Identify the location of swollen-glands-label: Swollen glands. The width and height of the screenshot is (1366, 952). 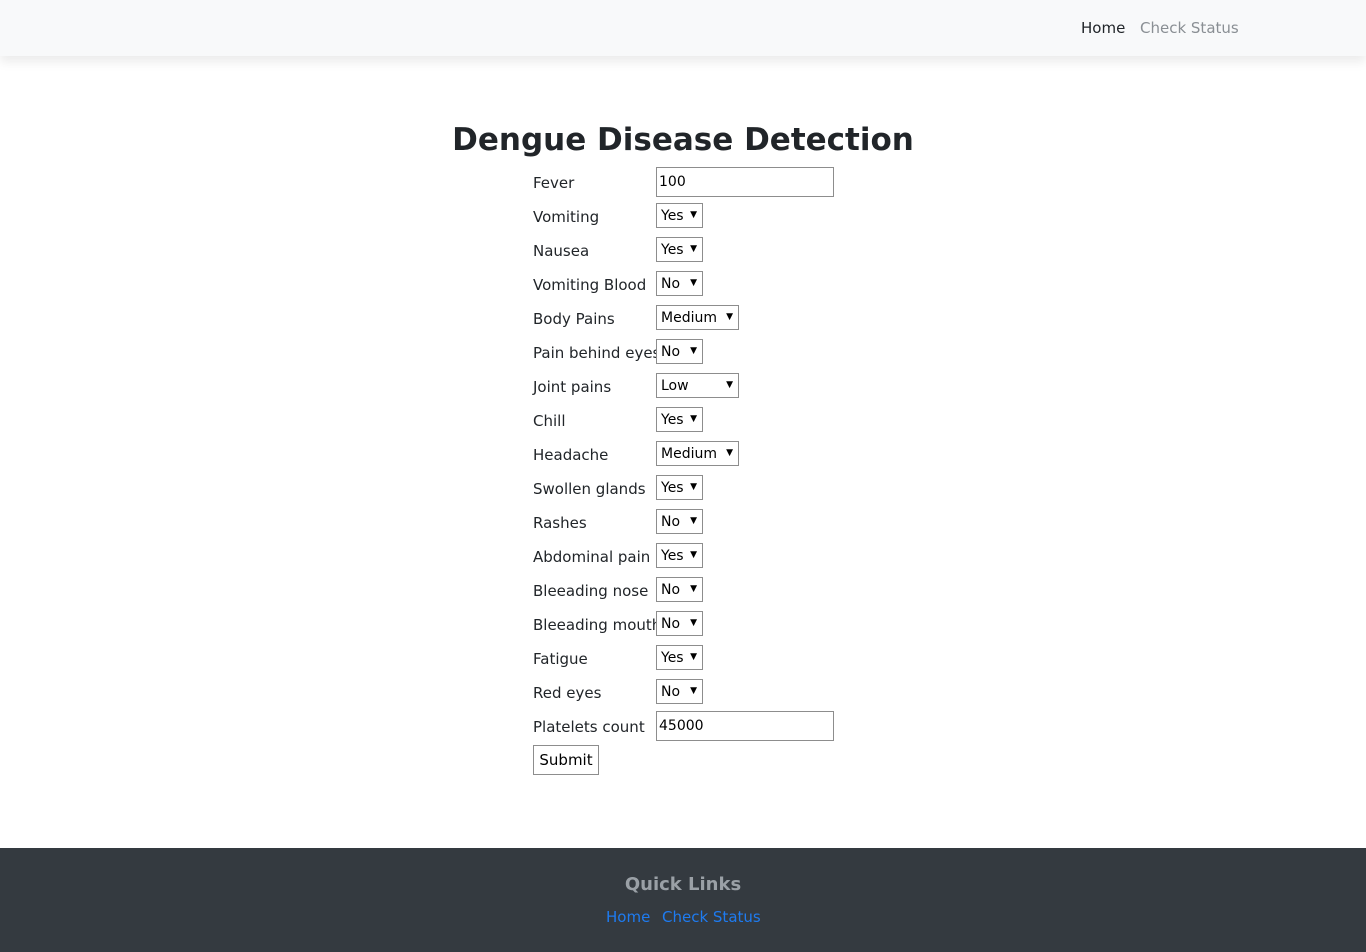
(589, 489).